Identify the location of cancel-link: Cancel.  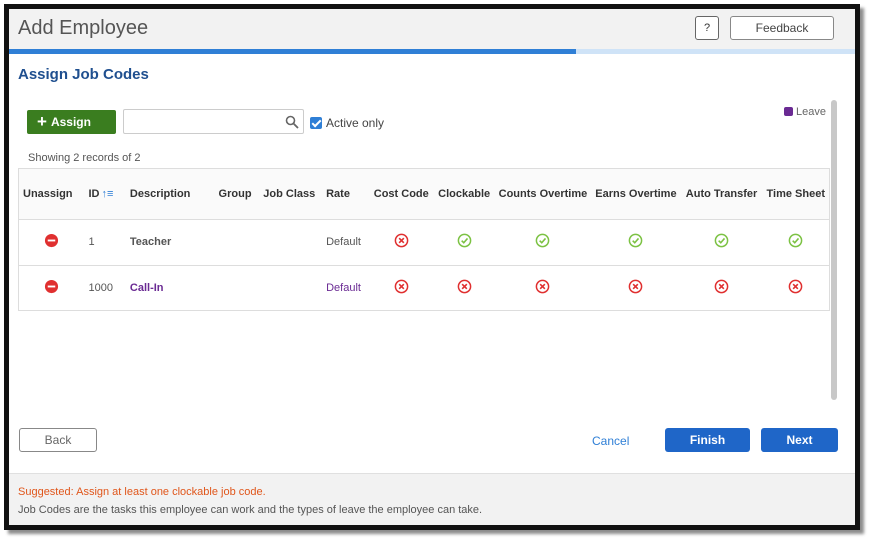
(610, 441).